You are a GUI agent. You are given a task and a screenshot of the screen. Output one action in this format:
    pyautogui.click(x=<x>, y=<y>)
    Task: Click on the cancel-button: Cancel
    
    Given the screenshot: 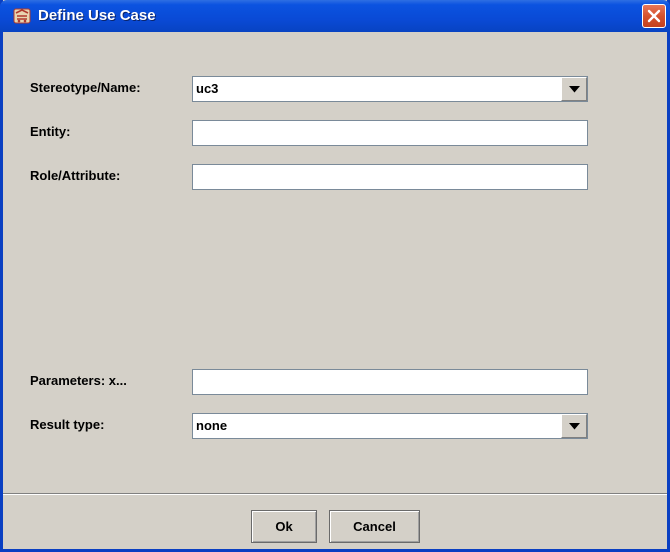 What is the action you would take?
    pyautogui.click(x=374, y=526)
    